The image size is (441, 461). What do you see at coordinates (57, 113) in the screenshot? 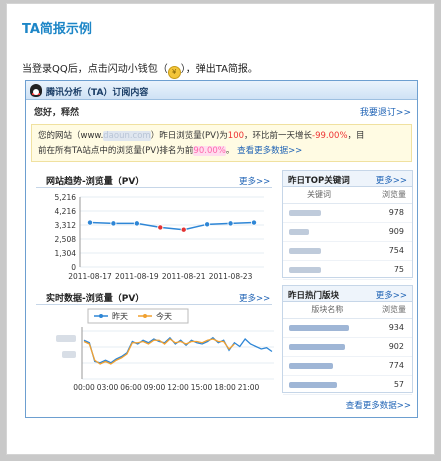
I see `greeting-text: 您好，释然` at bounding box center [57, 113].